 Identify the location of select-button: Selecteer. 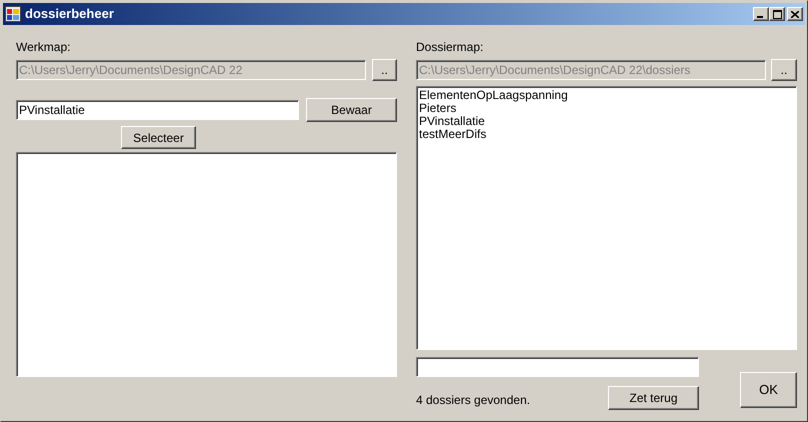
(158, 137).